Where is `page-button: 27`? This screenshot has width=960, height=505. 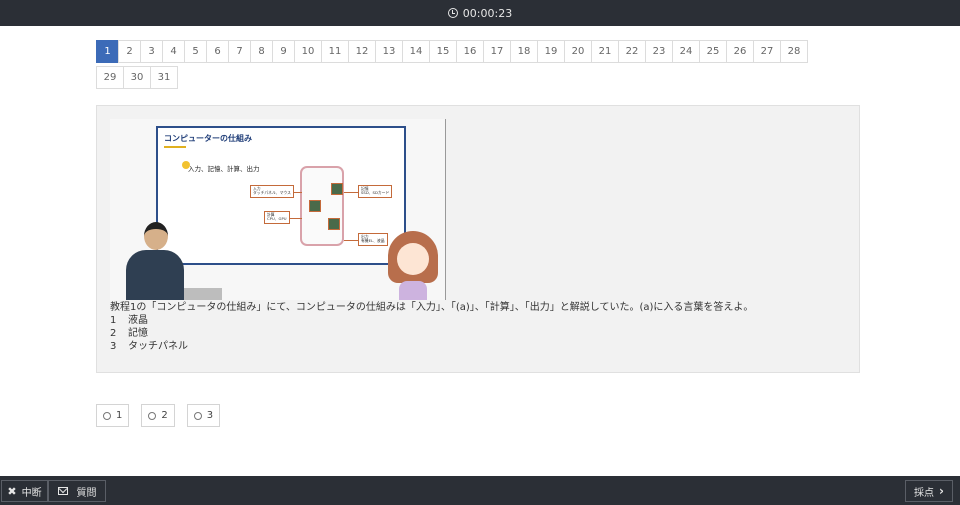
page-button: 27 is located at coordinates (767, 51).